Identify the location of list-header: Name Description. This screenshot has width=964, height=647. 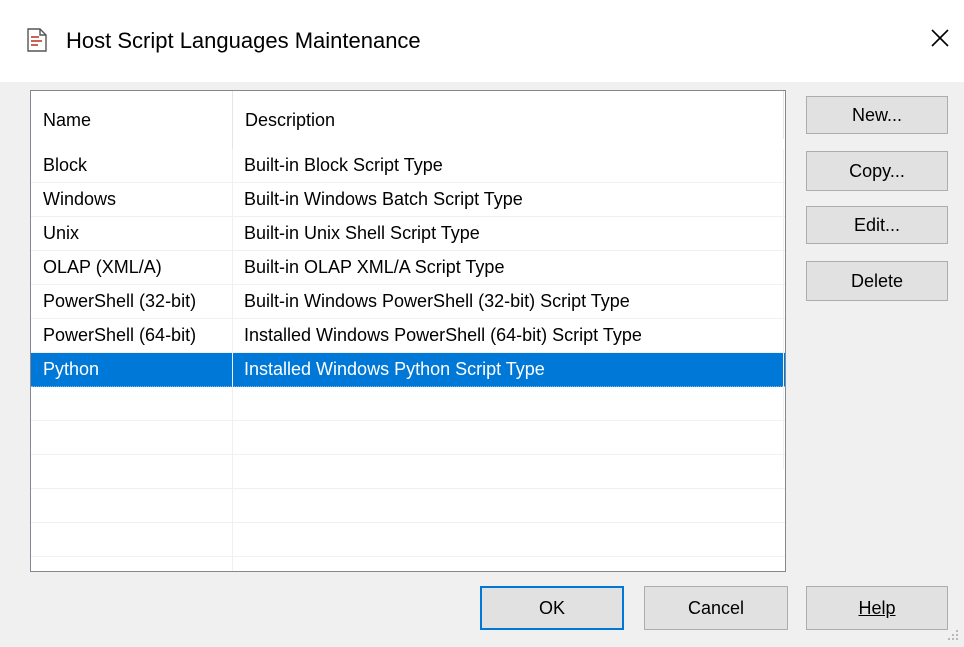
(408, 120).